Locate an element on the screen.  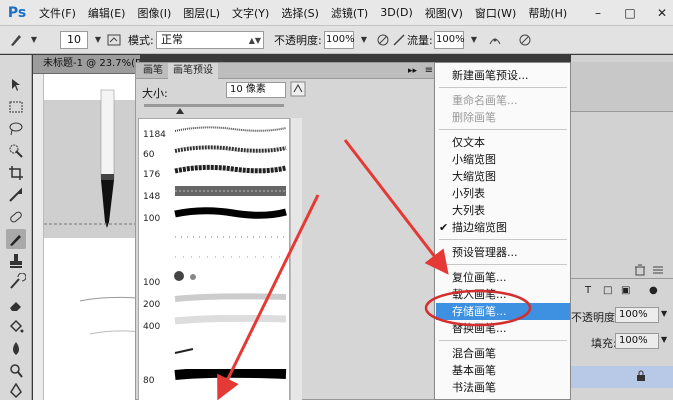
filter-toggle-icon: ● is located at coordinates (653, 290).